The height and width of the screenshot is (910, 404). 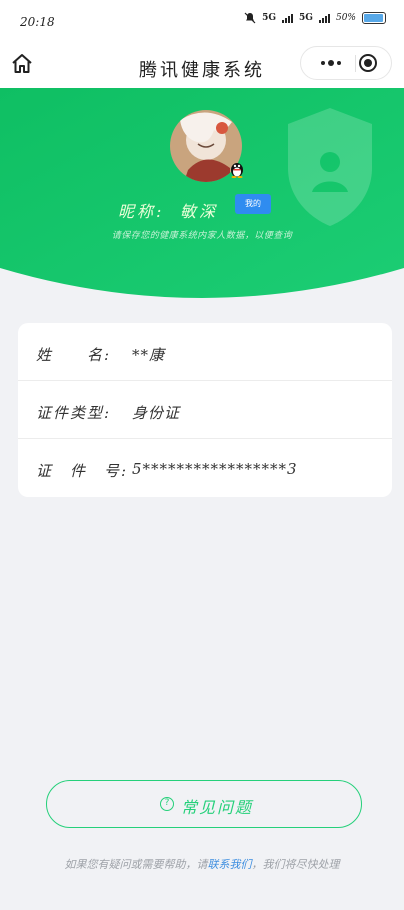 I want to click on status-time: 20:18, so click(x=37, y=22).